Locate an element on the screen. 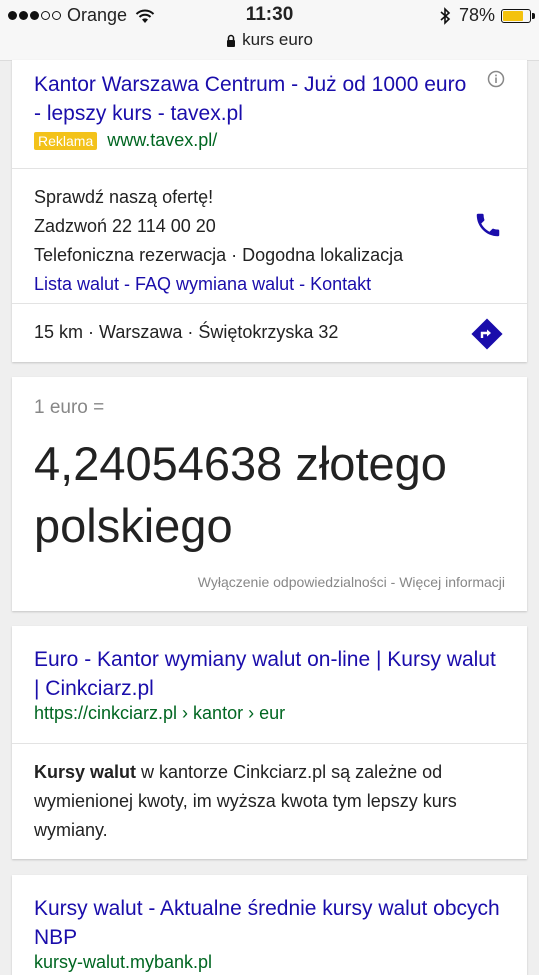 Image resolution: width=539 pixels, height=975 pixels. status-bar: Orange 11:30 78% kurs euro is located at coordinates (269, 30).